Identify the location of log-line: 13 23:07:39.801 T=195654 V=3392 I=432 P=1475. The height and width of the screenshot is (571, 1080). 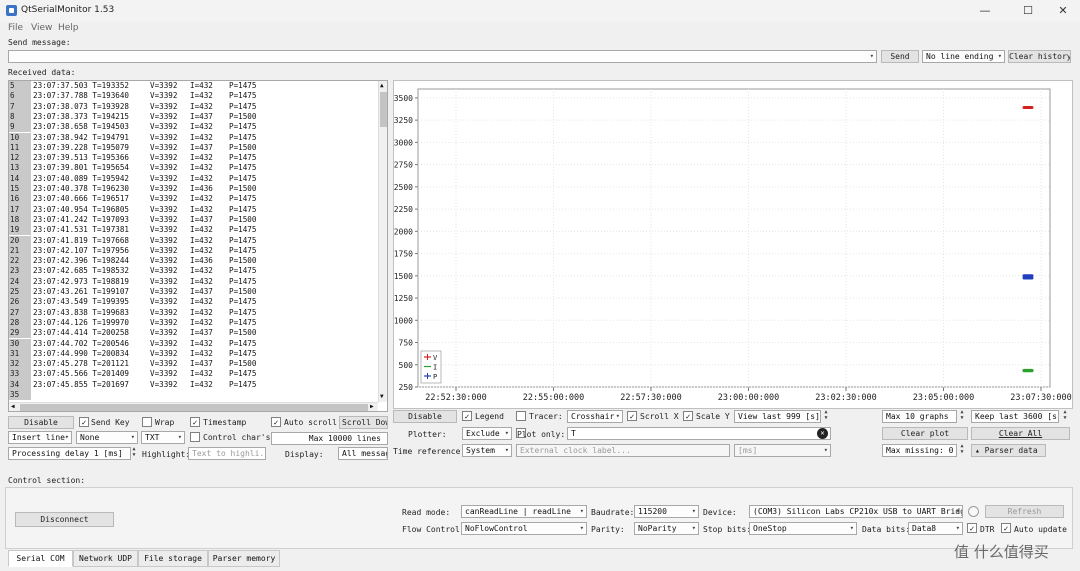
(194, 168).